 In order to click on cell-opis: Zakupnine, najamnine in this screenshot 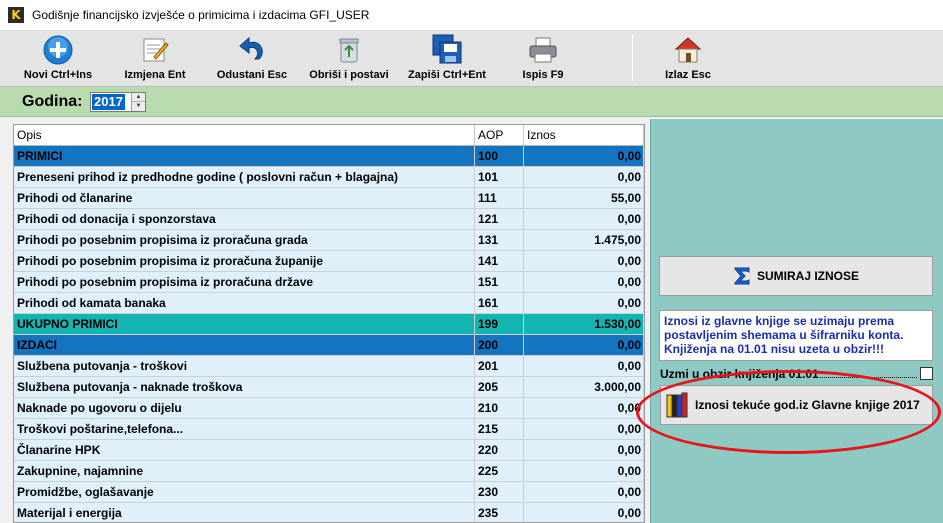, I will do `click(244, 471)`.